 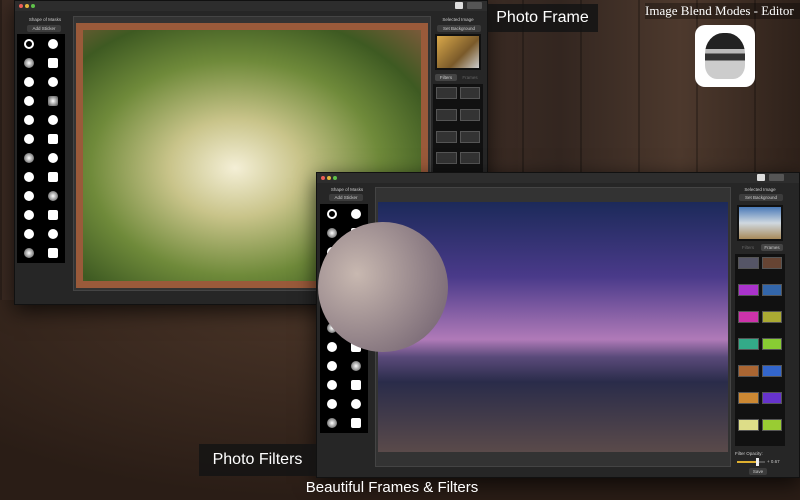 What do you see at coordinates (29, 100) in the screenshot?
I see `arrow-icon` at bounding box center [29, 100].